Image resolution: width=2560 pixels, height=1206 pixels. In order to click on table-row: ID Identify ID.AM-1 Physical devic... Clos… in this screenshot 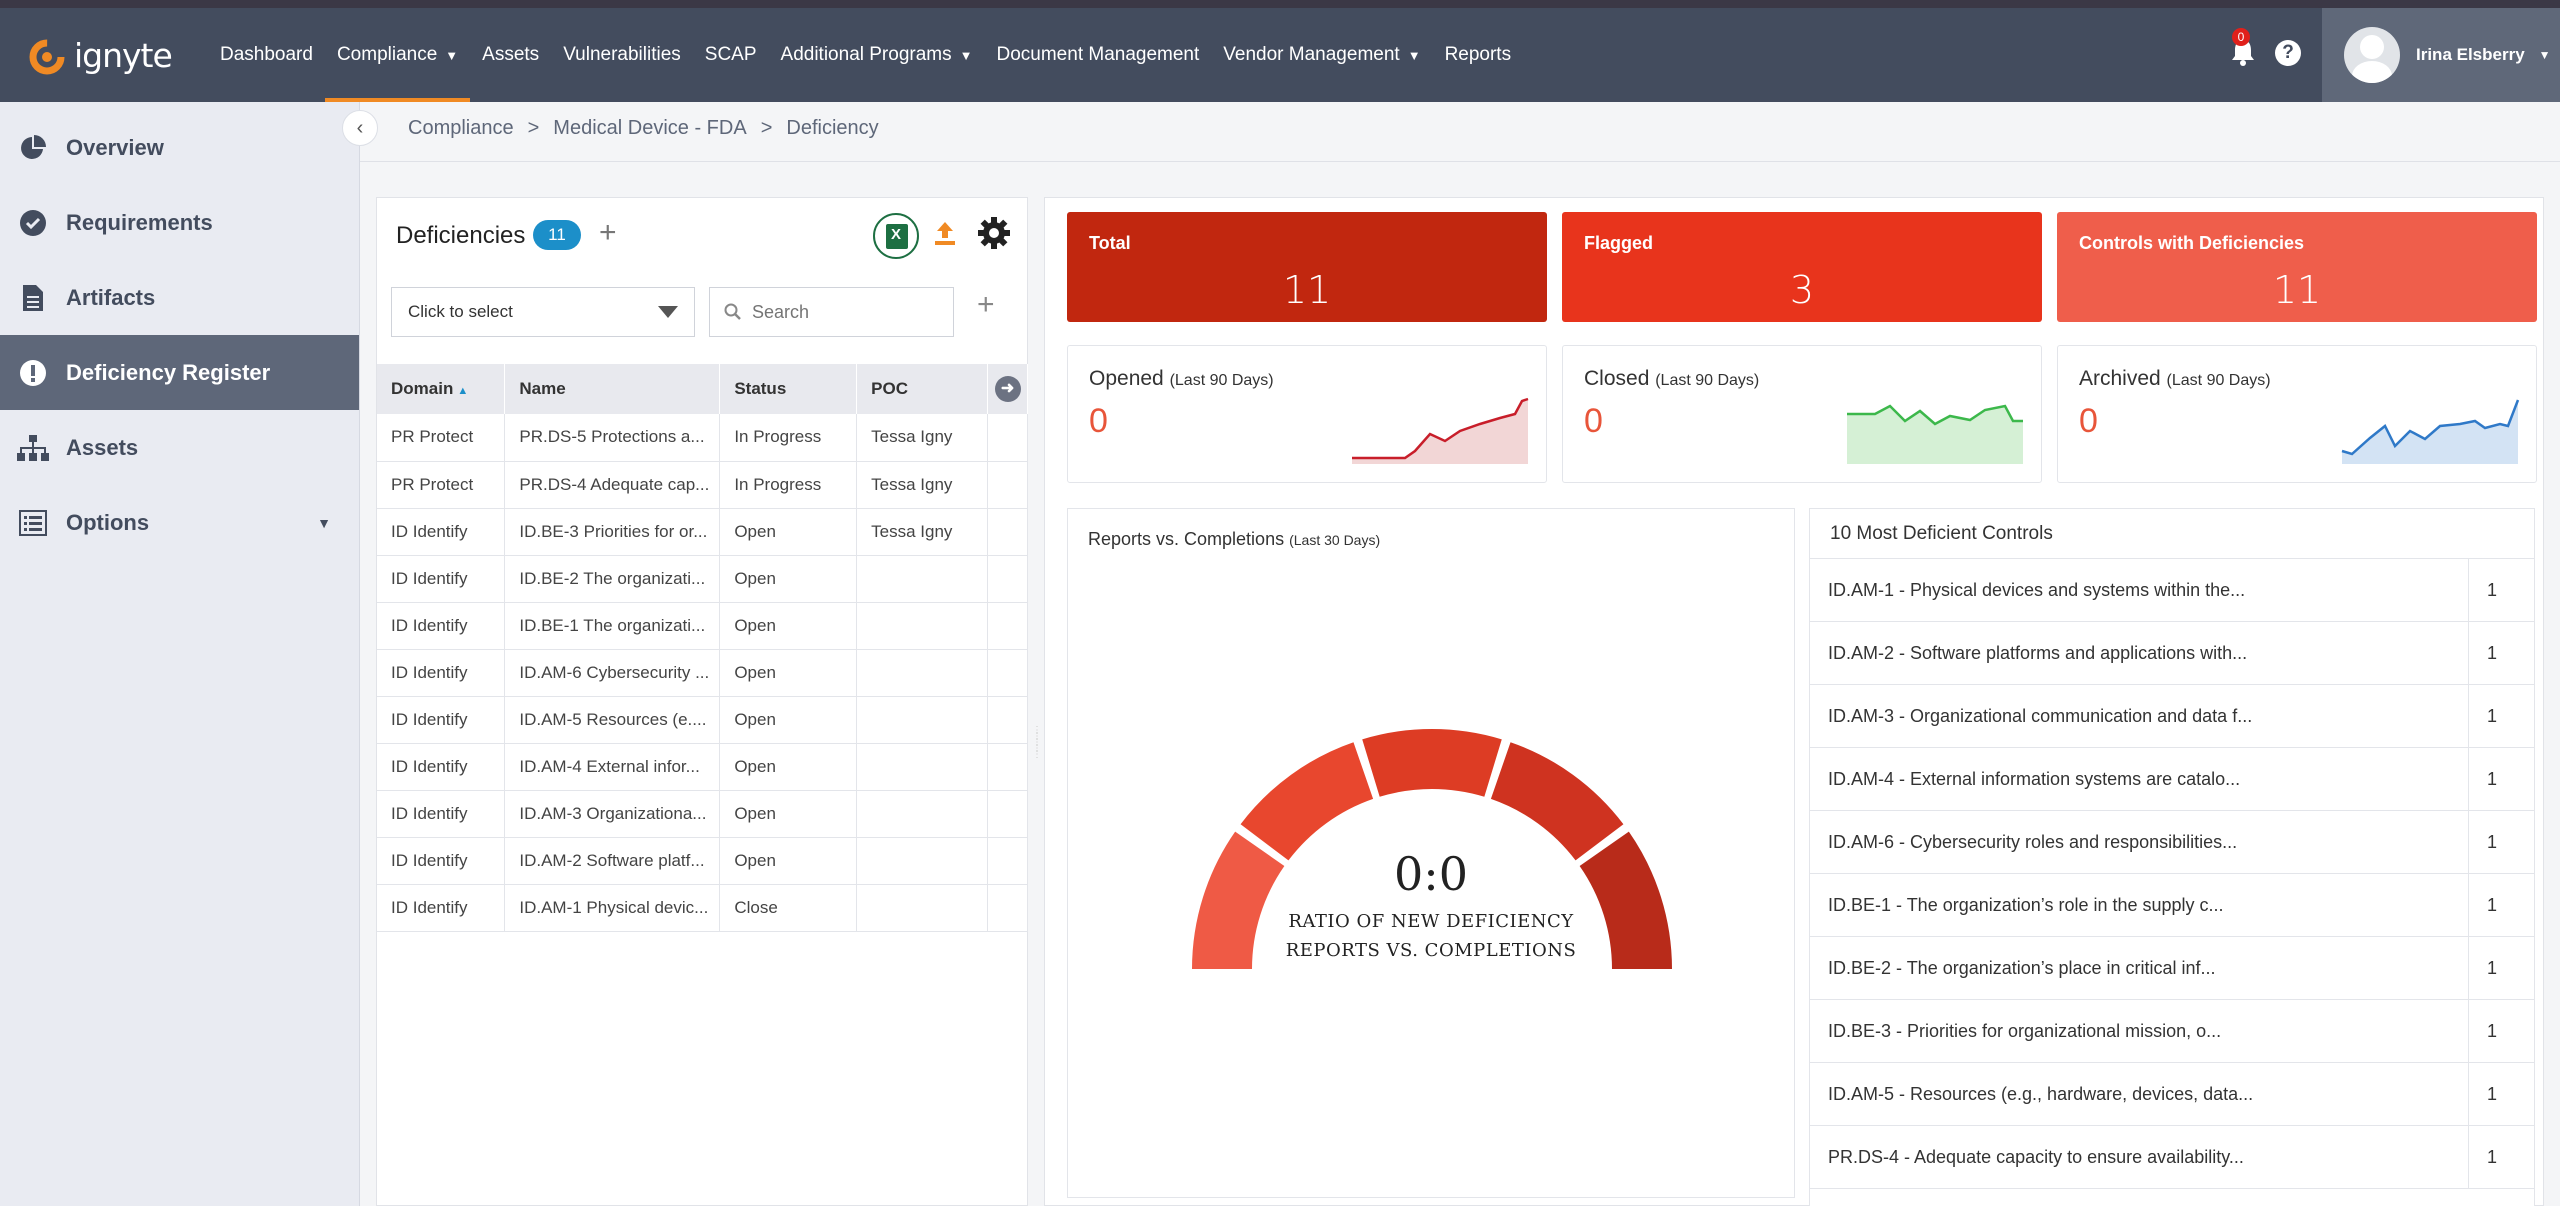, I will do `click(702, 908)`.